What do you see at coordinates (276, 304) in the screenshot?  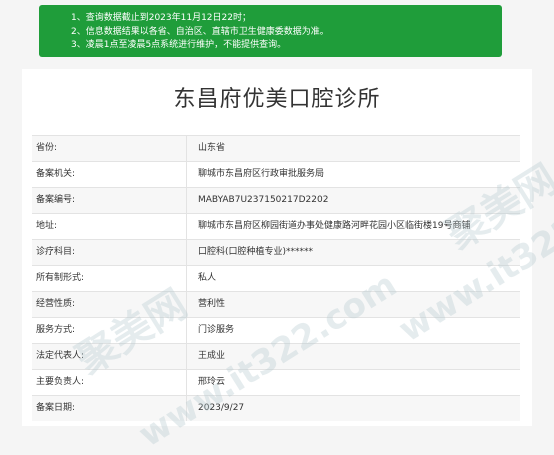 I see `table-row: 经营性质: 营利性` at bounding box center [276, 304].